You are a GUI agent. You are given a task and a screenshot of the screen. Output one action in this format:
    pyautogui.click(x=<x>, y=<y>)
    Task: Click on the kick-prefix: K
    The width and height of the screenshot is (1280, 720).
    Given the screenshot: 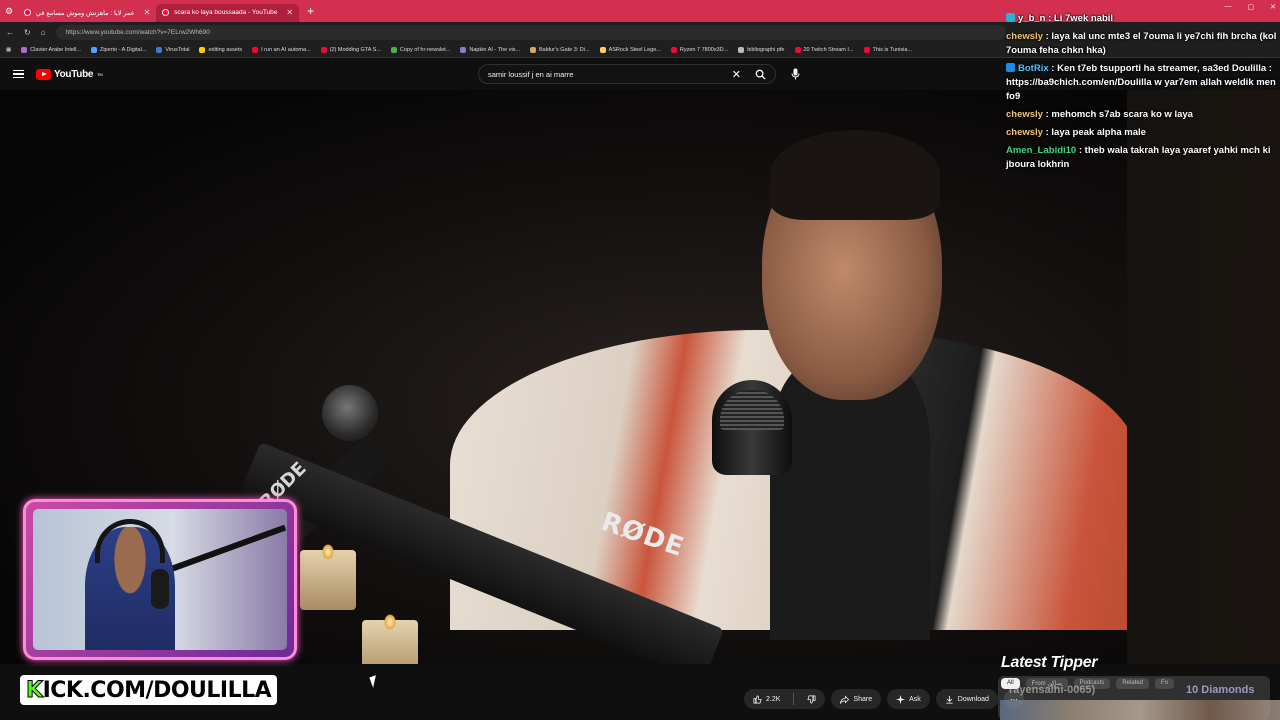 What is the action you would take?
    pyautogui.click(x=35, y=690)
    